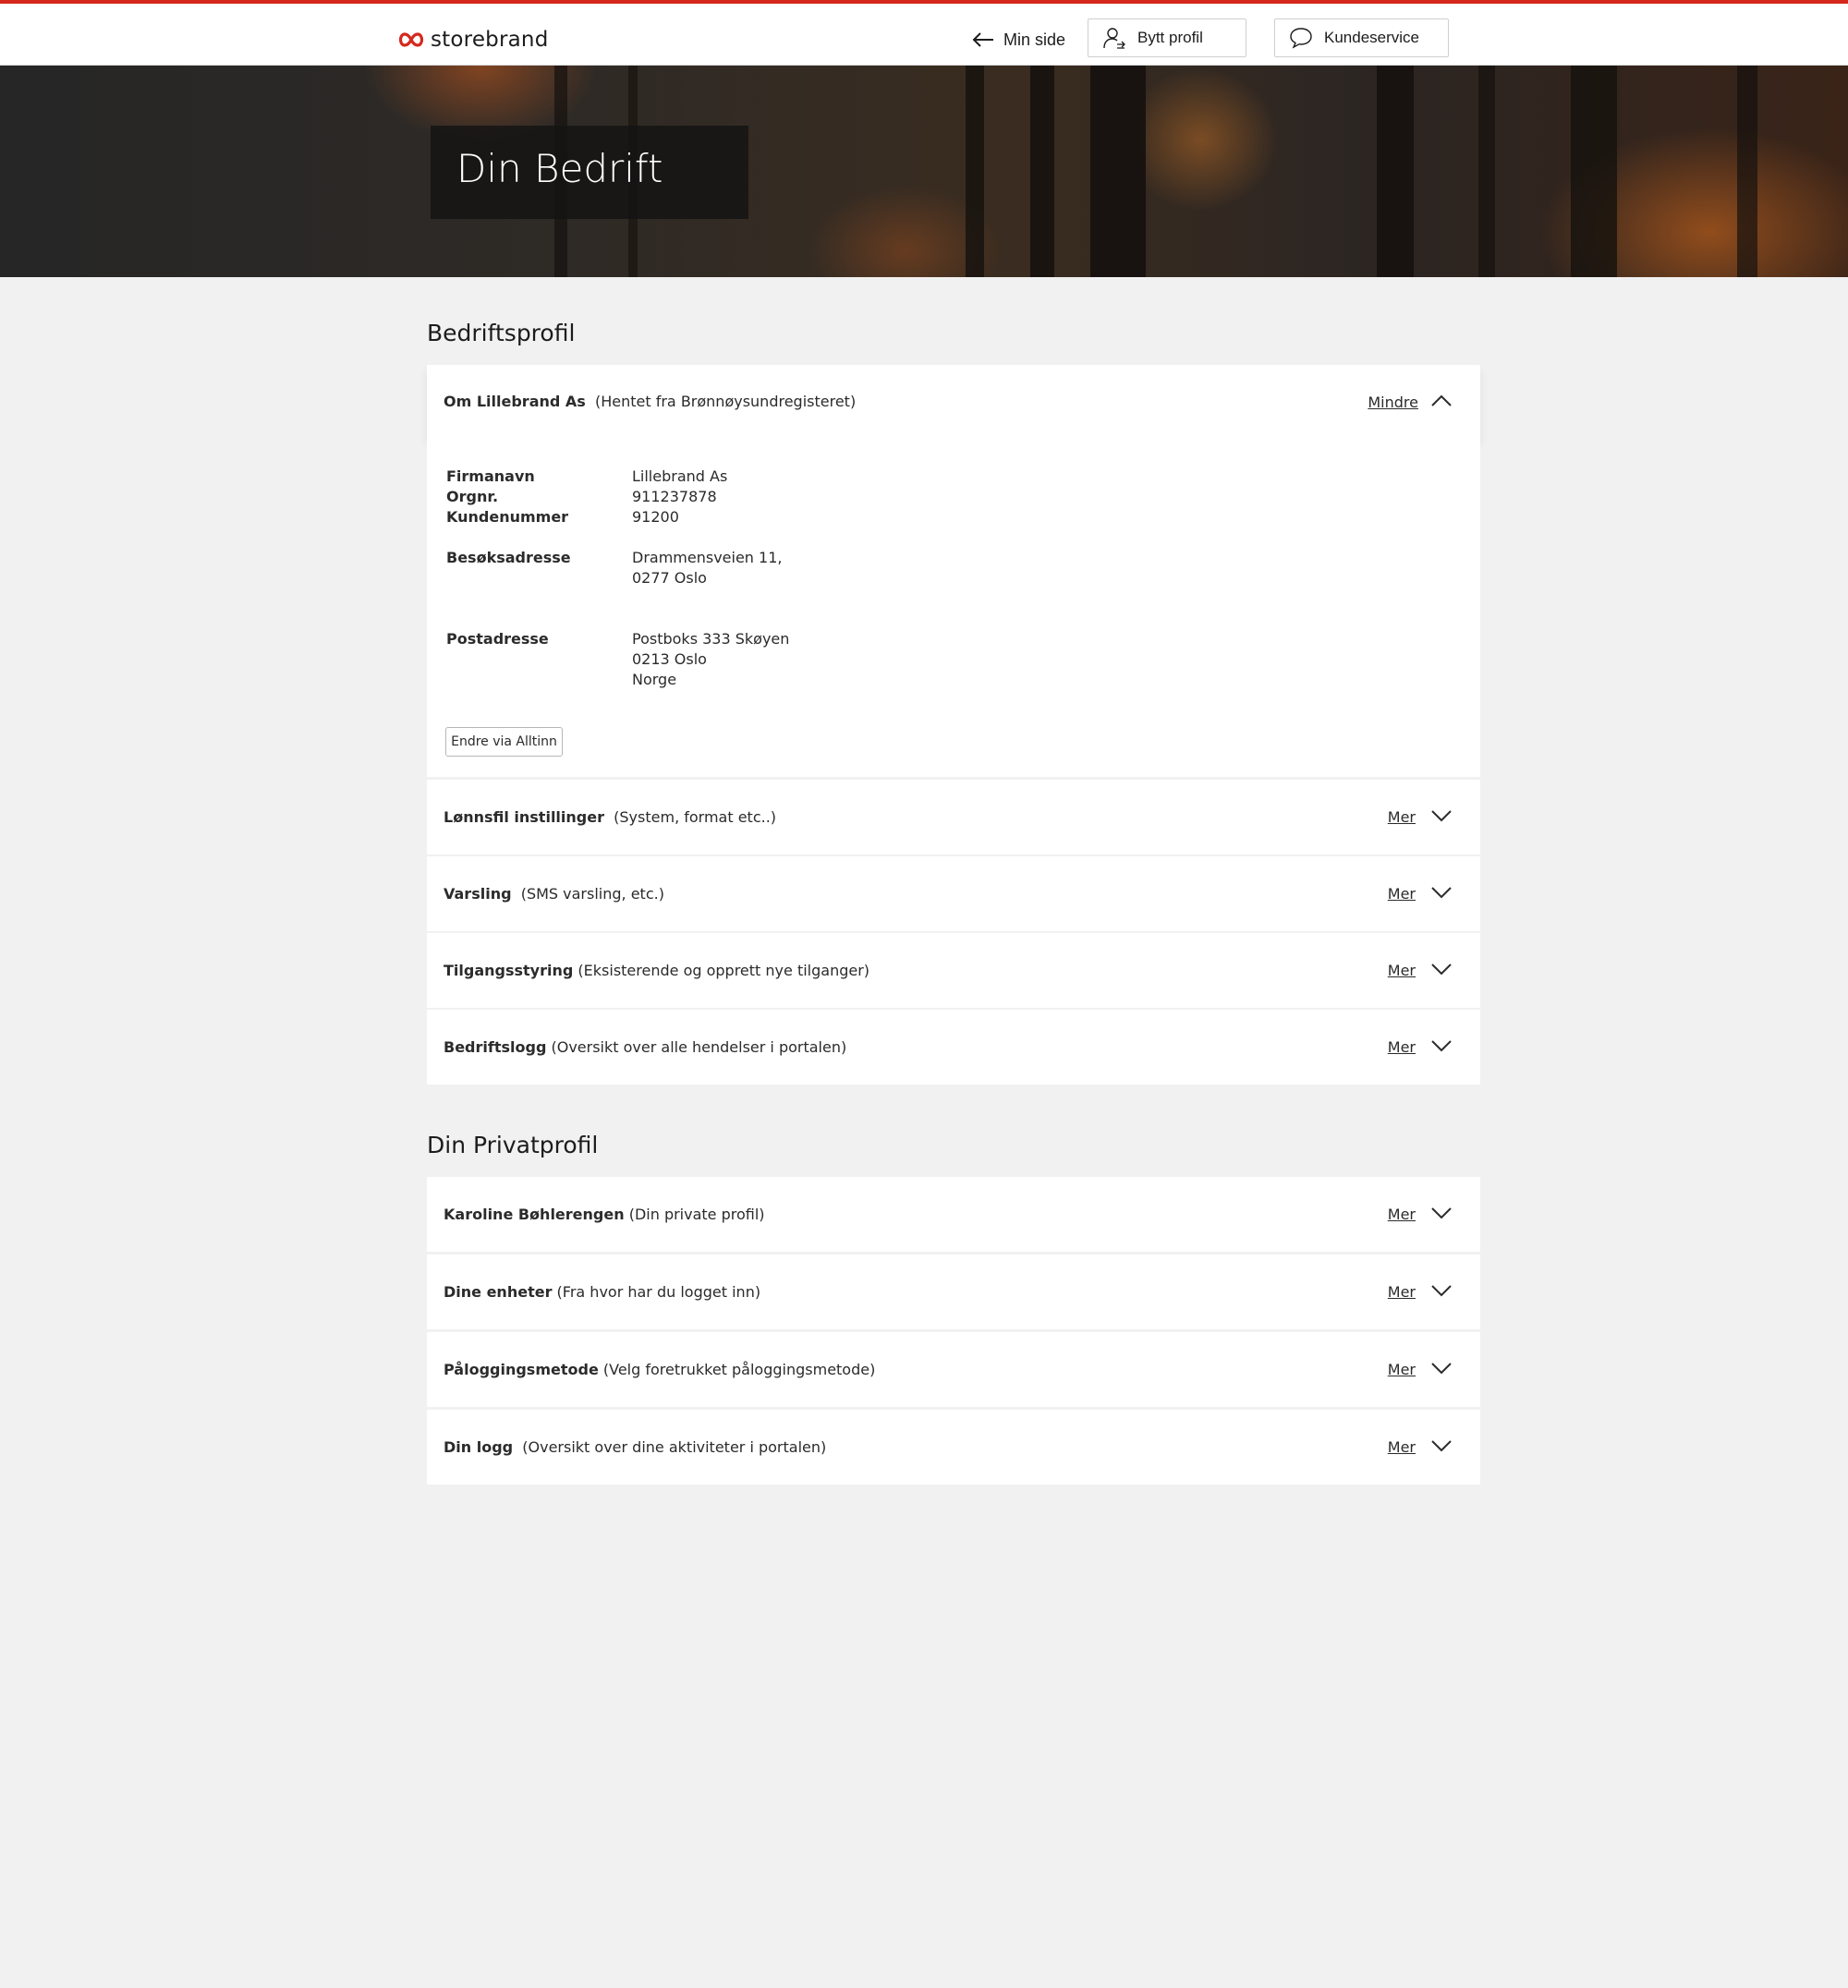  What do you see at coordinates (504, 742) in the screenshot?
I see `endre-via-alltinn-button: Endre via Alltinn` at bounding box center [504, 742].